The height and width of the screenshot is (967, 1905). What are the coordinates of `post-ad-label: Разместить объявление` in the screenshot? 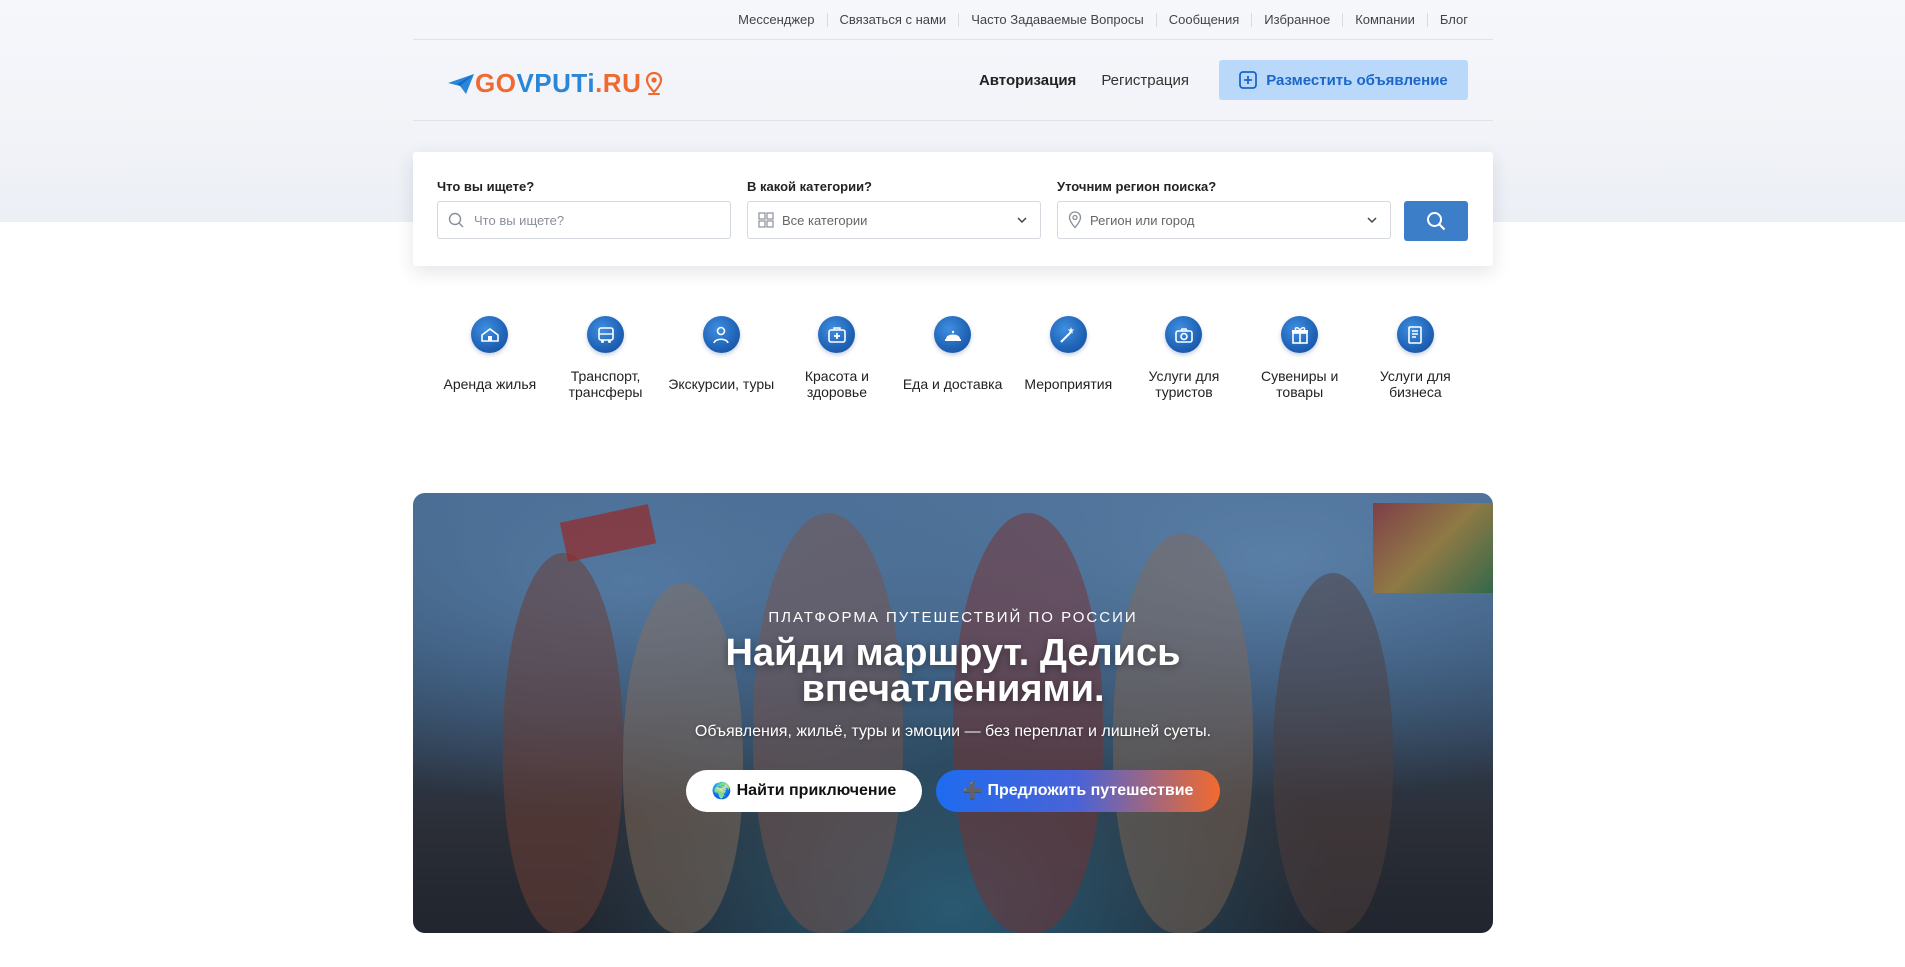 It's located at (1357, 80).